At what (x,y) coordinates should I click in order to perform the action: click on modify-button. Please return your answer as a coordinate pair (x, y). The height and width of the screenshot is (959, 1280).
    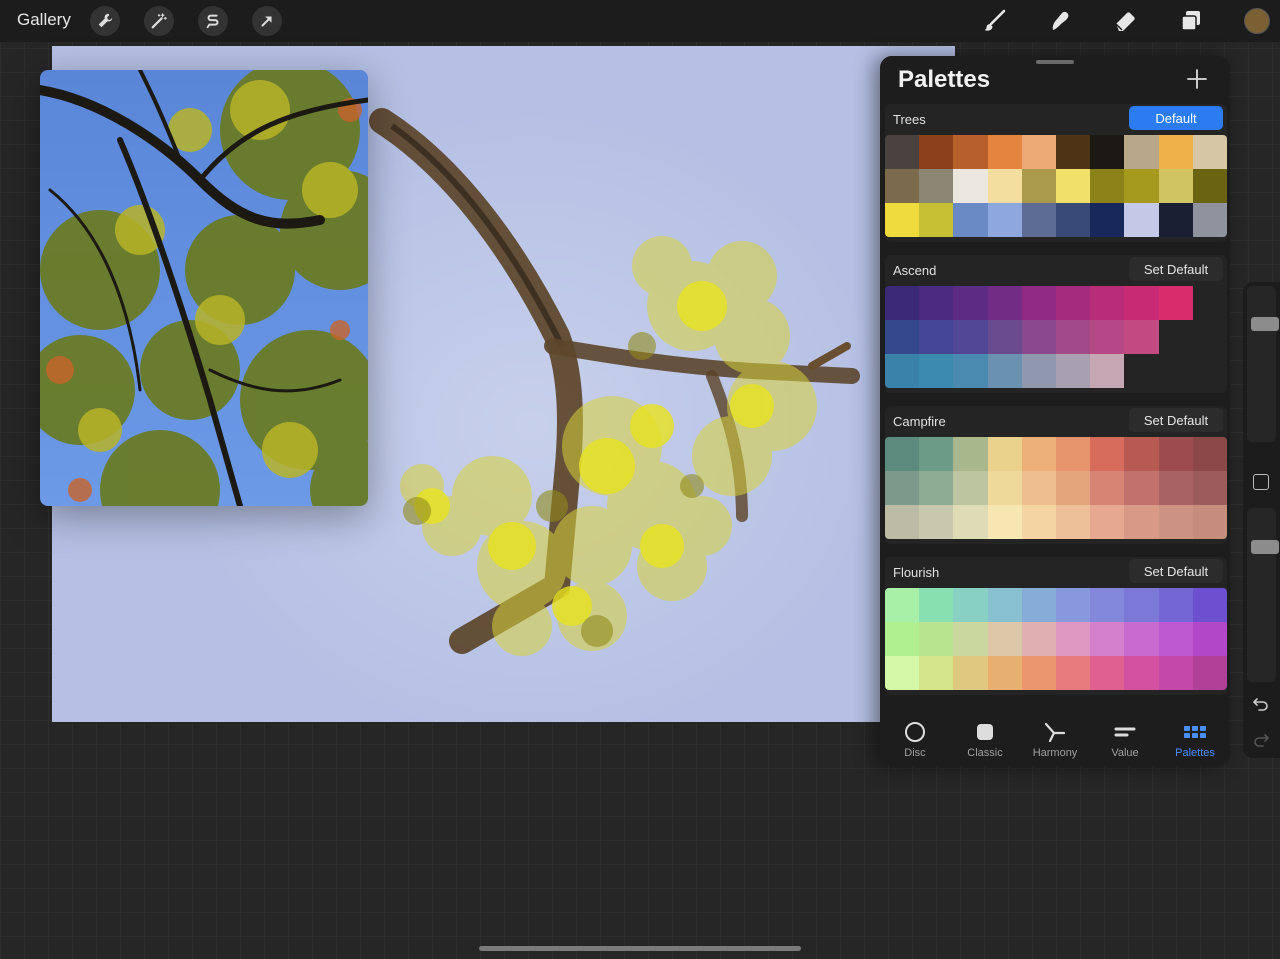
    Looking at the image, I should click on (1261, 482).